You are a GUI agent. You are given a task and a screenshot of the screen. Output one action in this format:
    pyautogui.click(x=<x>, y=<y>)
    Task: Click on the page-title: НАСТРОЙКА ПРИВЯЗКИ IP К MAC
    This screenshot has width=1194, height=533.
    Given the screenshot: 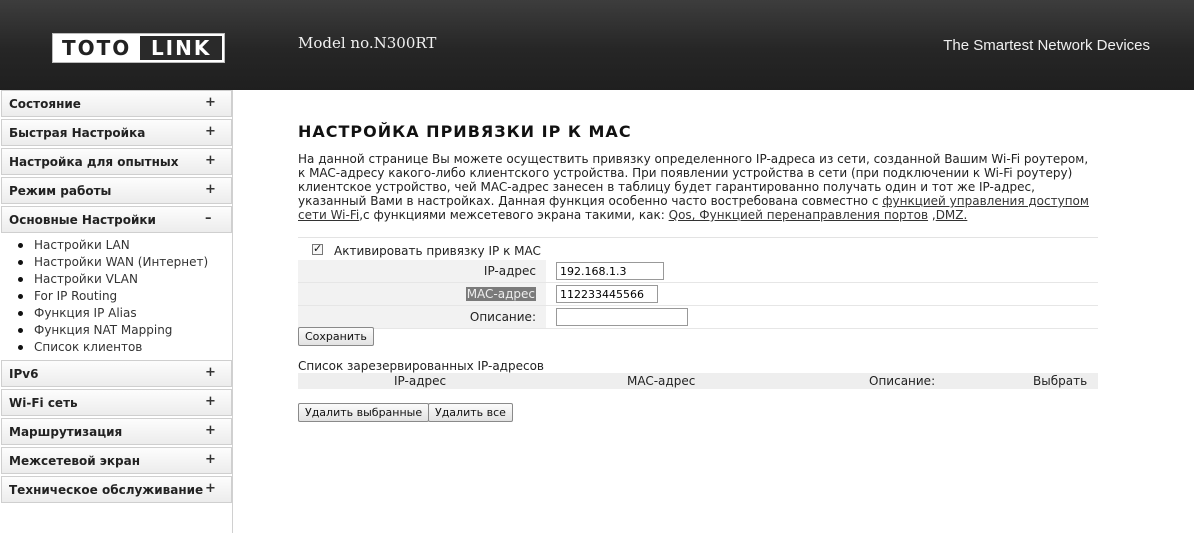 What is the action you would take?
    pyautogui.click(x=465, y=131)
    